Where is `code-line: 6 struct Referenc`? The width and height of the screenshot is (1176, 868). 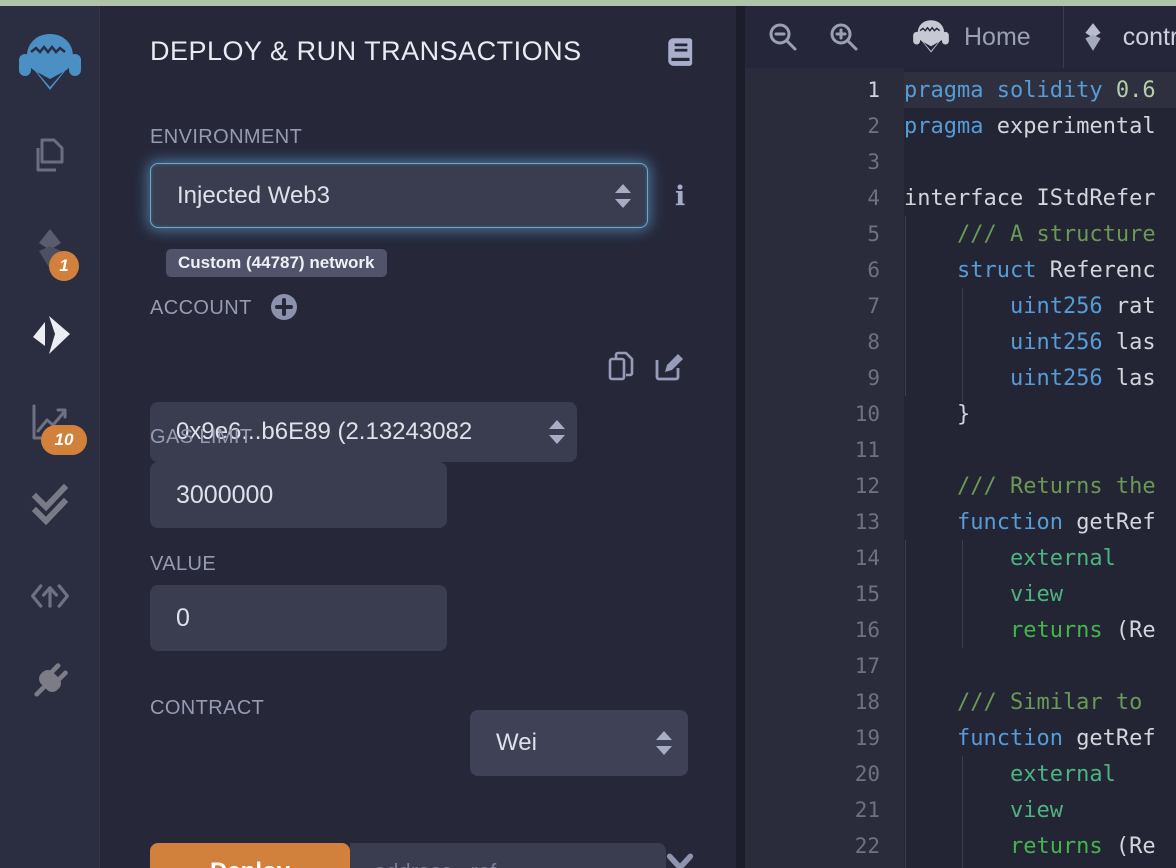
code-line: 6 struct Referenc is located at coordinates (960, 270).